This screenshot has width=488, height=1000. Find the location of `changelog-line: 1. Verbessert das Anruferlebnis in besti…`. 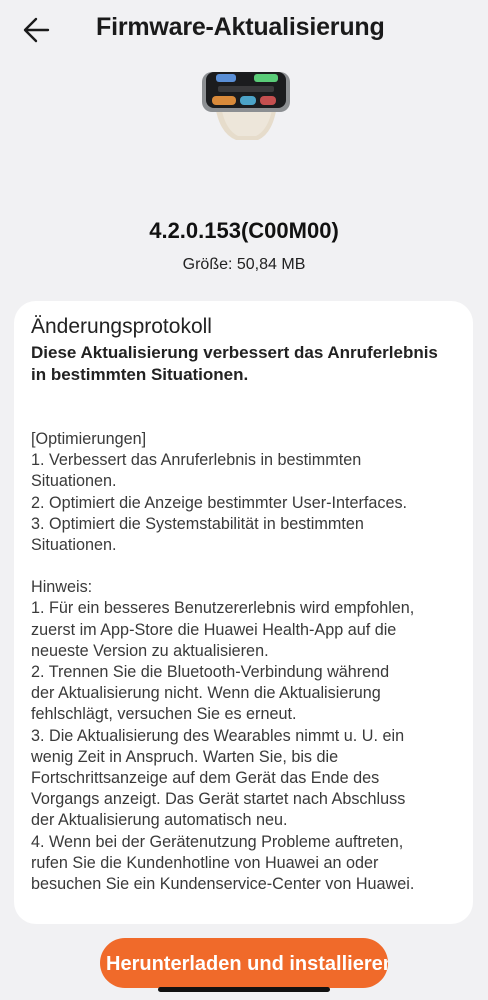

changelog-line: 1. Verbessert das Anruferlebnis in besti… is located at coordinates (196, 460).